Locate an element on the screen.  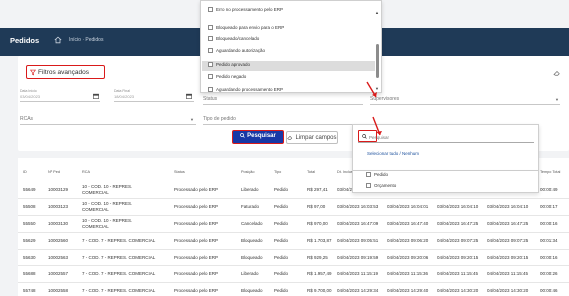
breadcrumb: Início · Pedidos is located at coordinates (86, 40).